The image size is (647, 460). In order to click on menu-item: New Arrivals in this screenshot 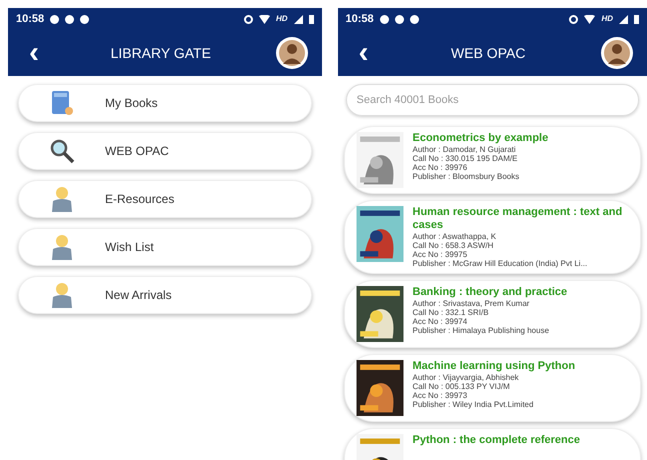, I will do `click(165, 295)`.